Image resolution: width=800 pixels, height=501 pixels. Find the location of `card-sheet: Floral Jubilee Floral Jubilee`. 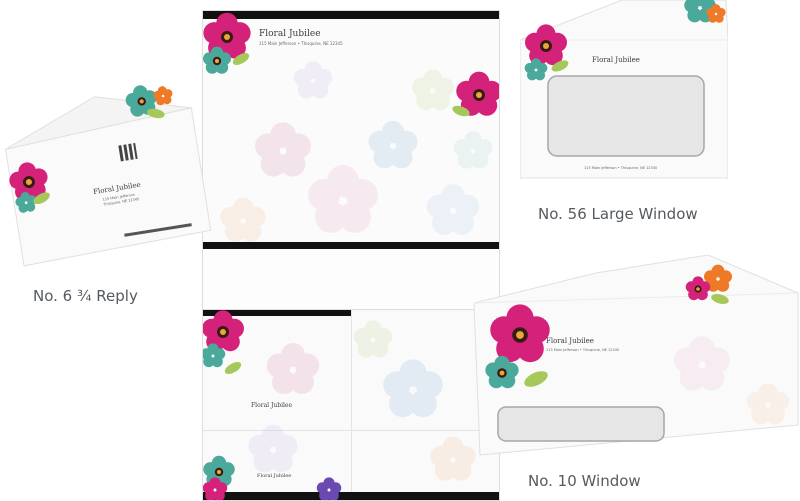

card-sheet: Floral Jubilee Floral Jubilee is located at coordinates (351, 405).